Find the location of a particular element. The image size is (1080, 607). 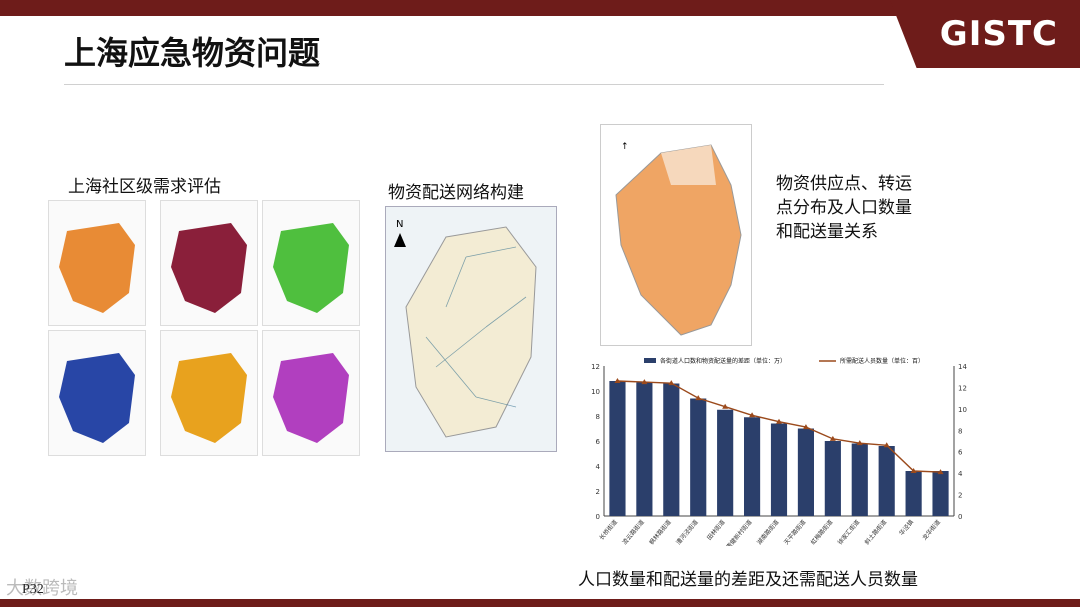

y2-tick-label: 4 is located at coordinates (960, 474).